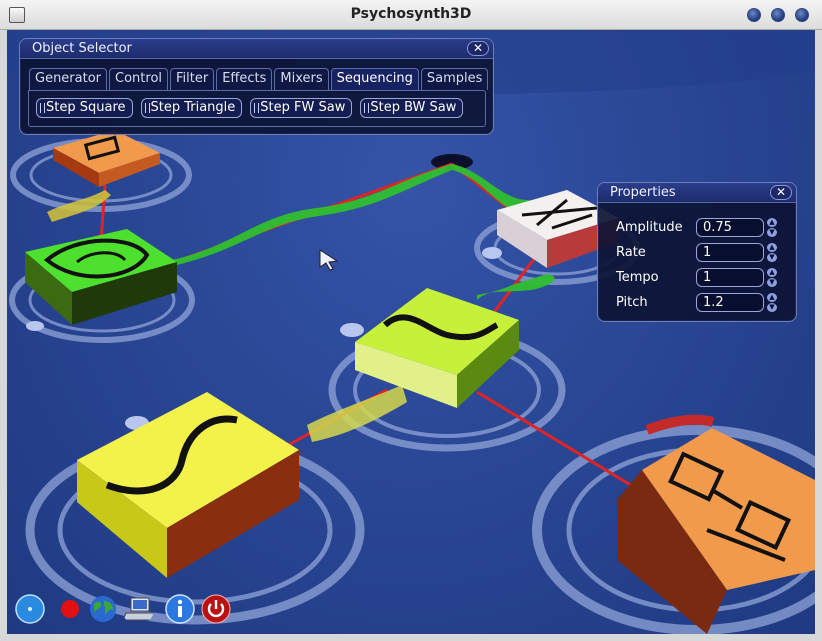 This screenshot has height=641, width=822. I want to click on pitch-input: 1.2, so click(730, 302).